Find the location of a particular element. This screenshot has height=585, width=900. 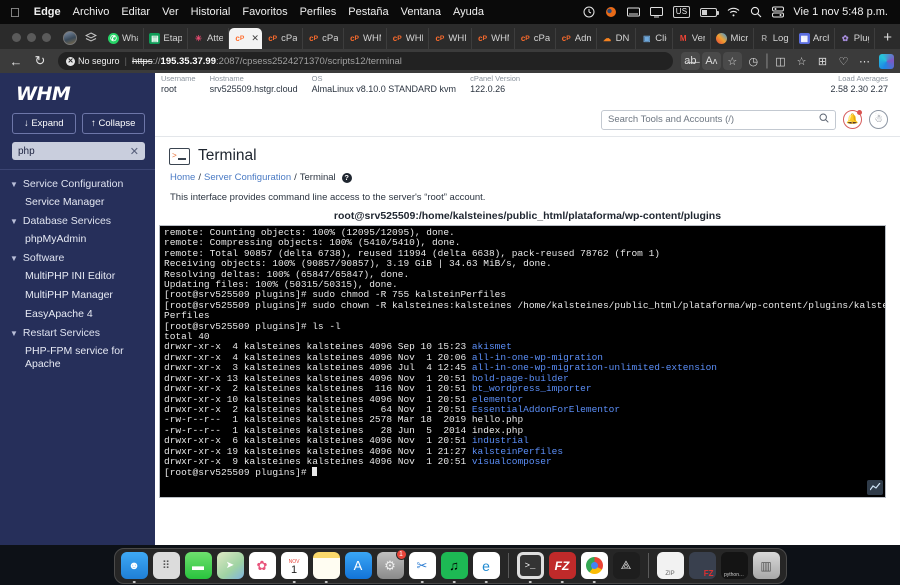

browser-tab: R Logs is located at coordinates (774, 38).